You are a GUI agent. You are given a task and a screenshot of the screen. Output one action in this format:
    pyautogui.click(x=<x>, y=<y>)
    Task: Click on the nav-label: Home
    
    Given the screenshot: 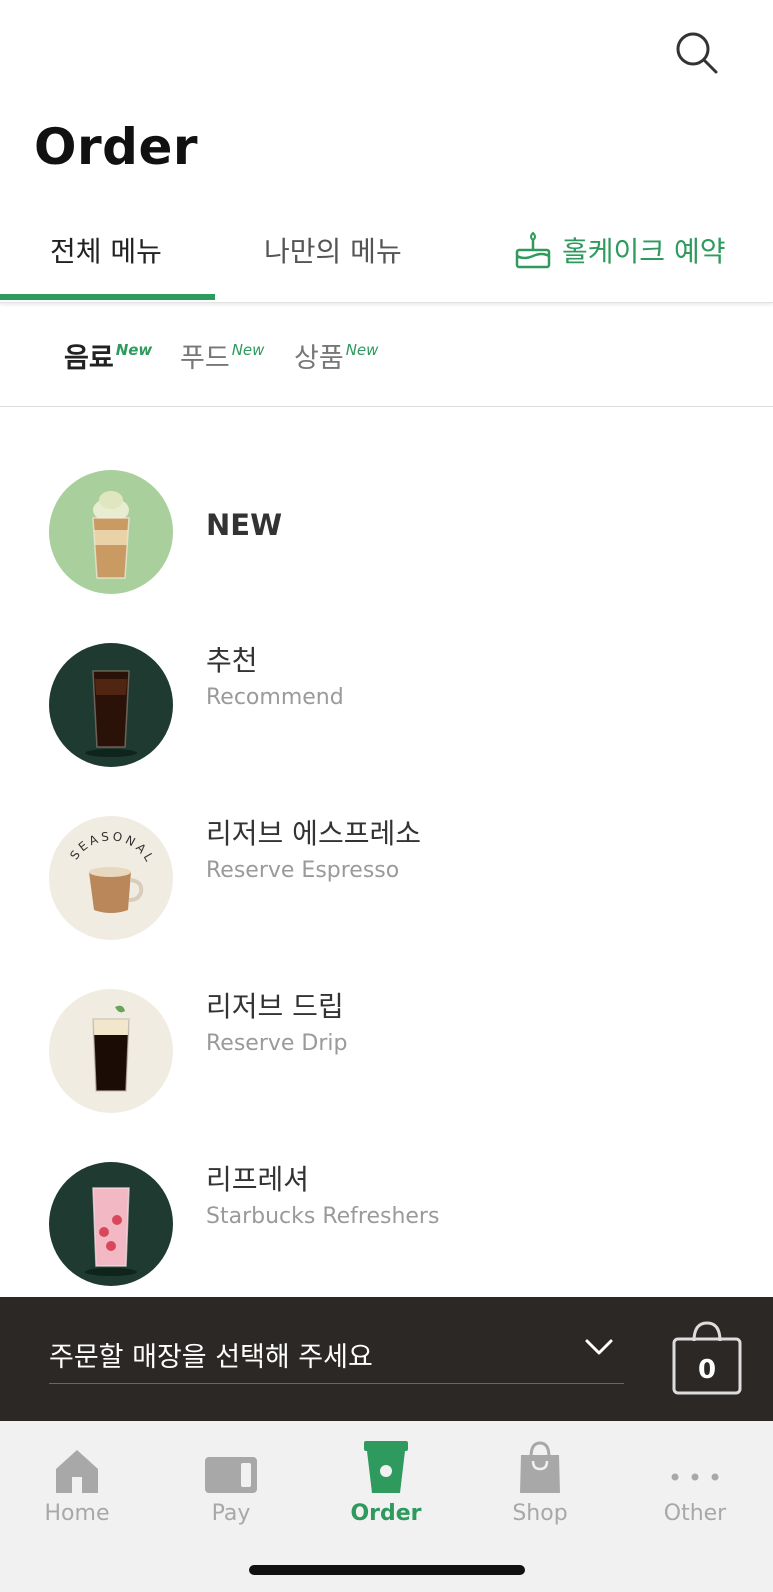 What is the action you would take?
    pyautogui.click(x=77, y=1513)
    